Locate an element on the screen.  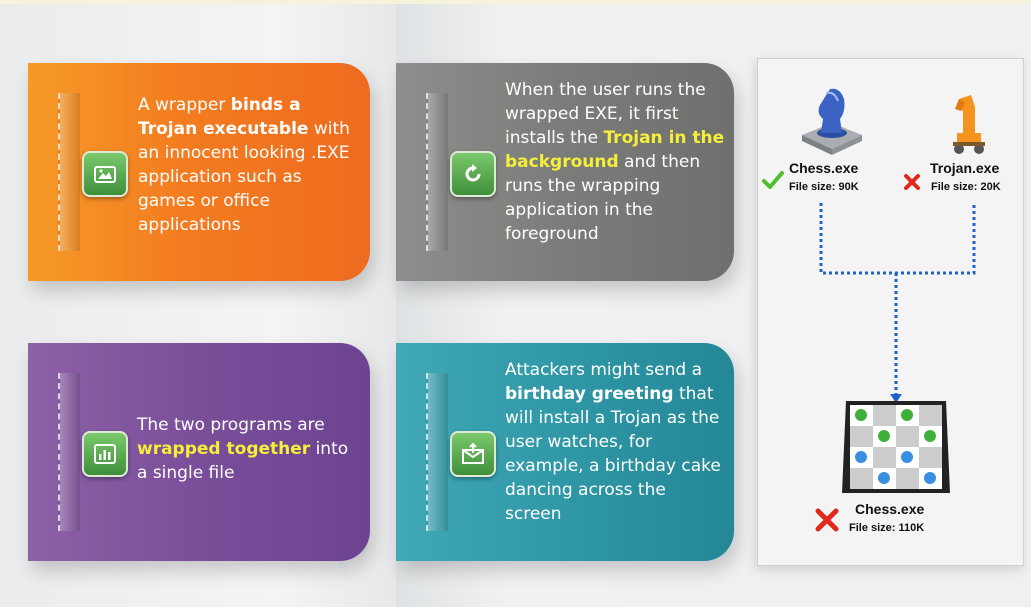
checkerboard-icon is located at coordinates (896, 447).